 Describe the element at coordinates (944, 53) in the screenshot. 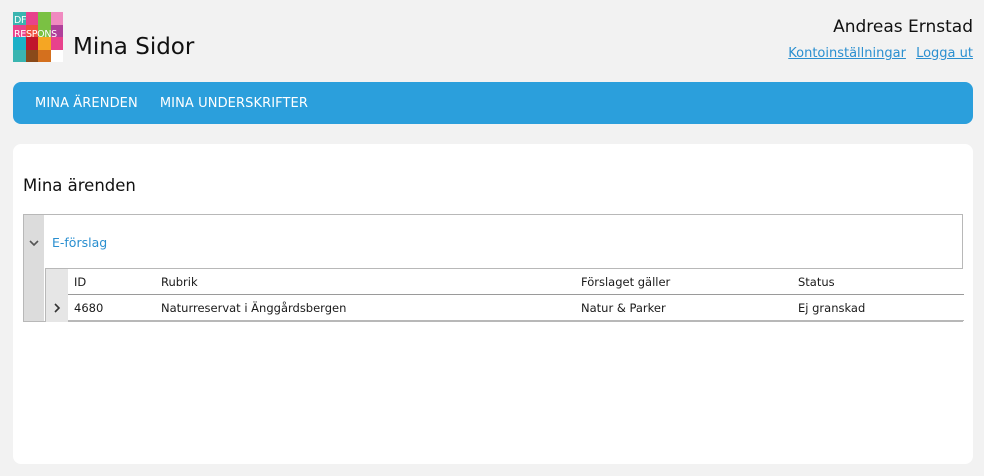

I see `logout-link: Logga ut` at that location.